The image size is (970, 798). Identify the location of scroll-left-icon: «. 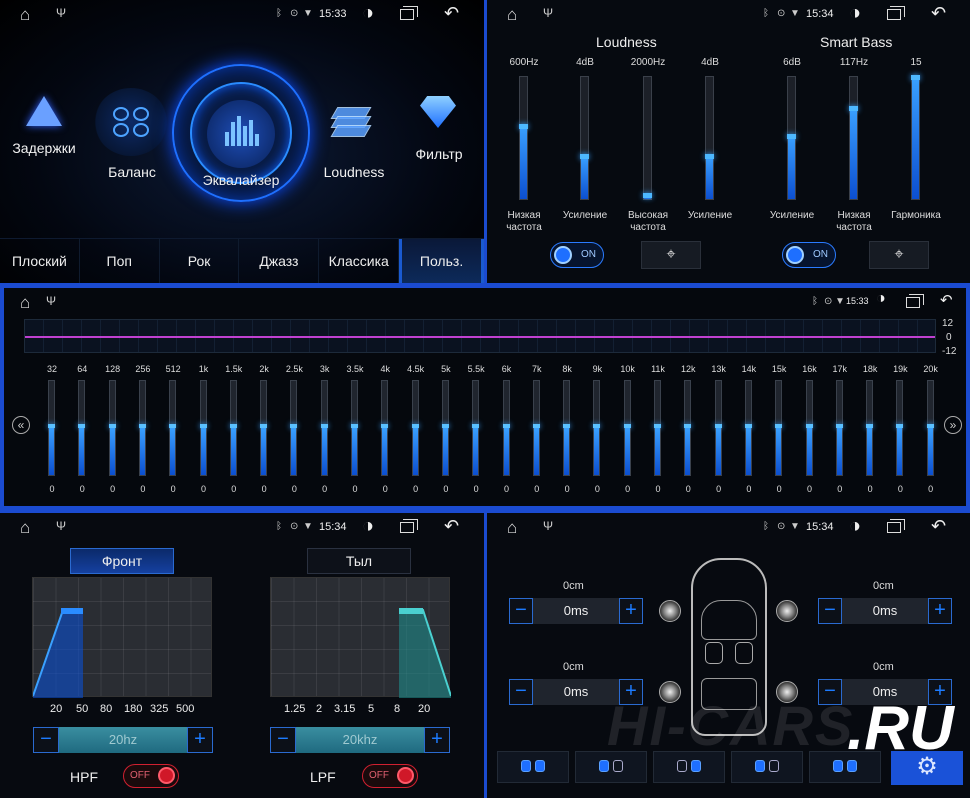
(21, 425).